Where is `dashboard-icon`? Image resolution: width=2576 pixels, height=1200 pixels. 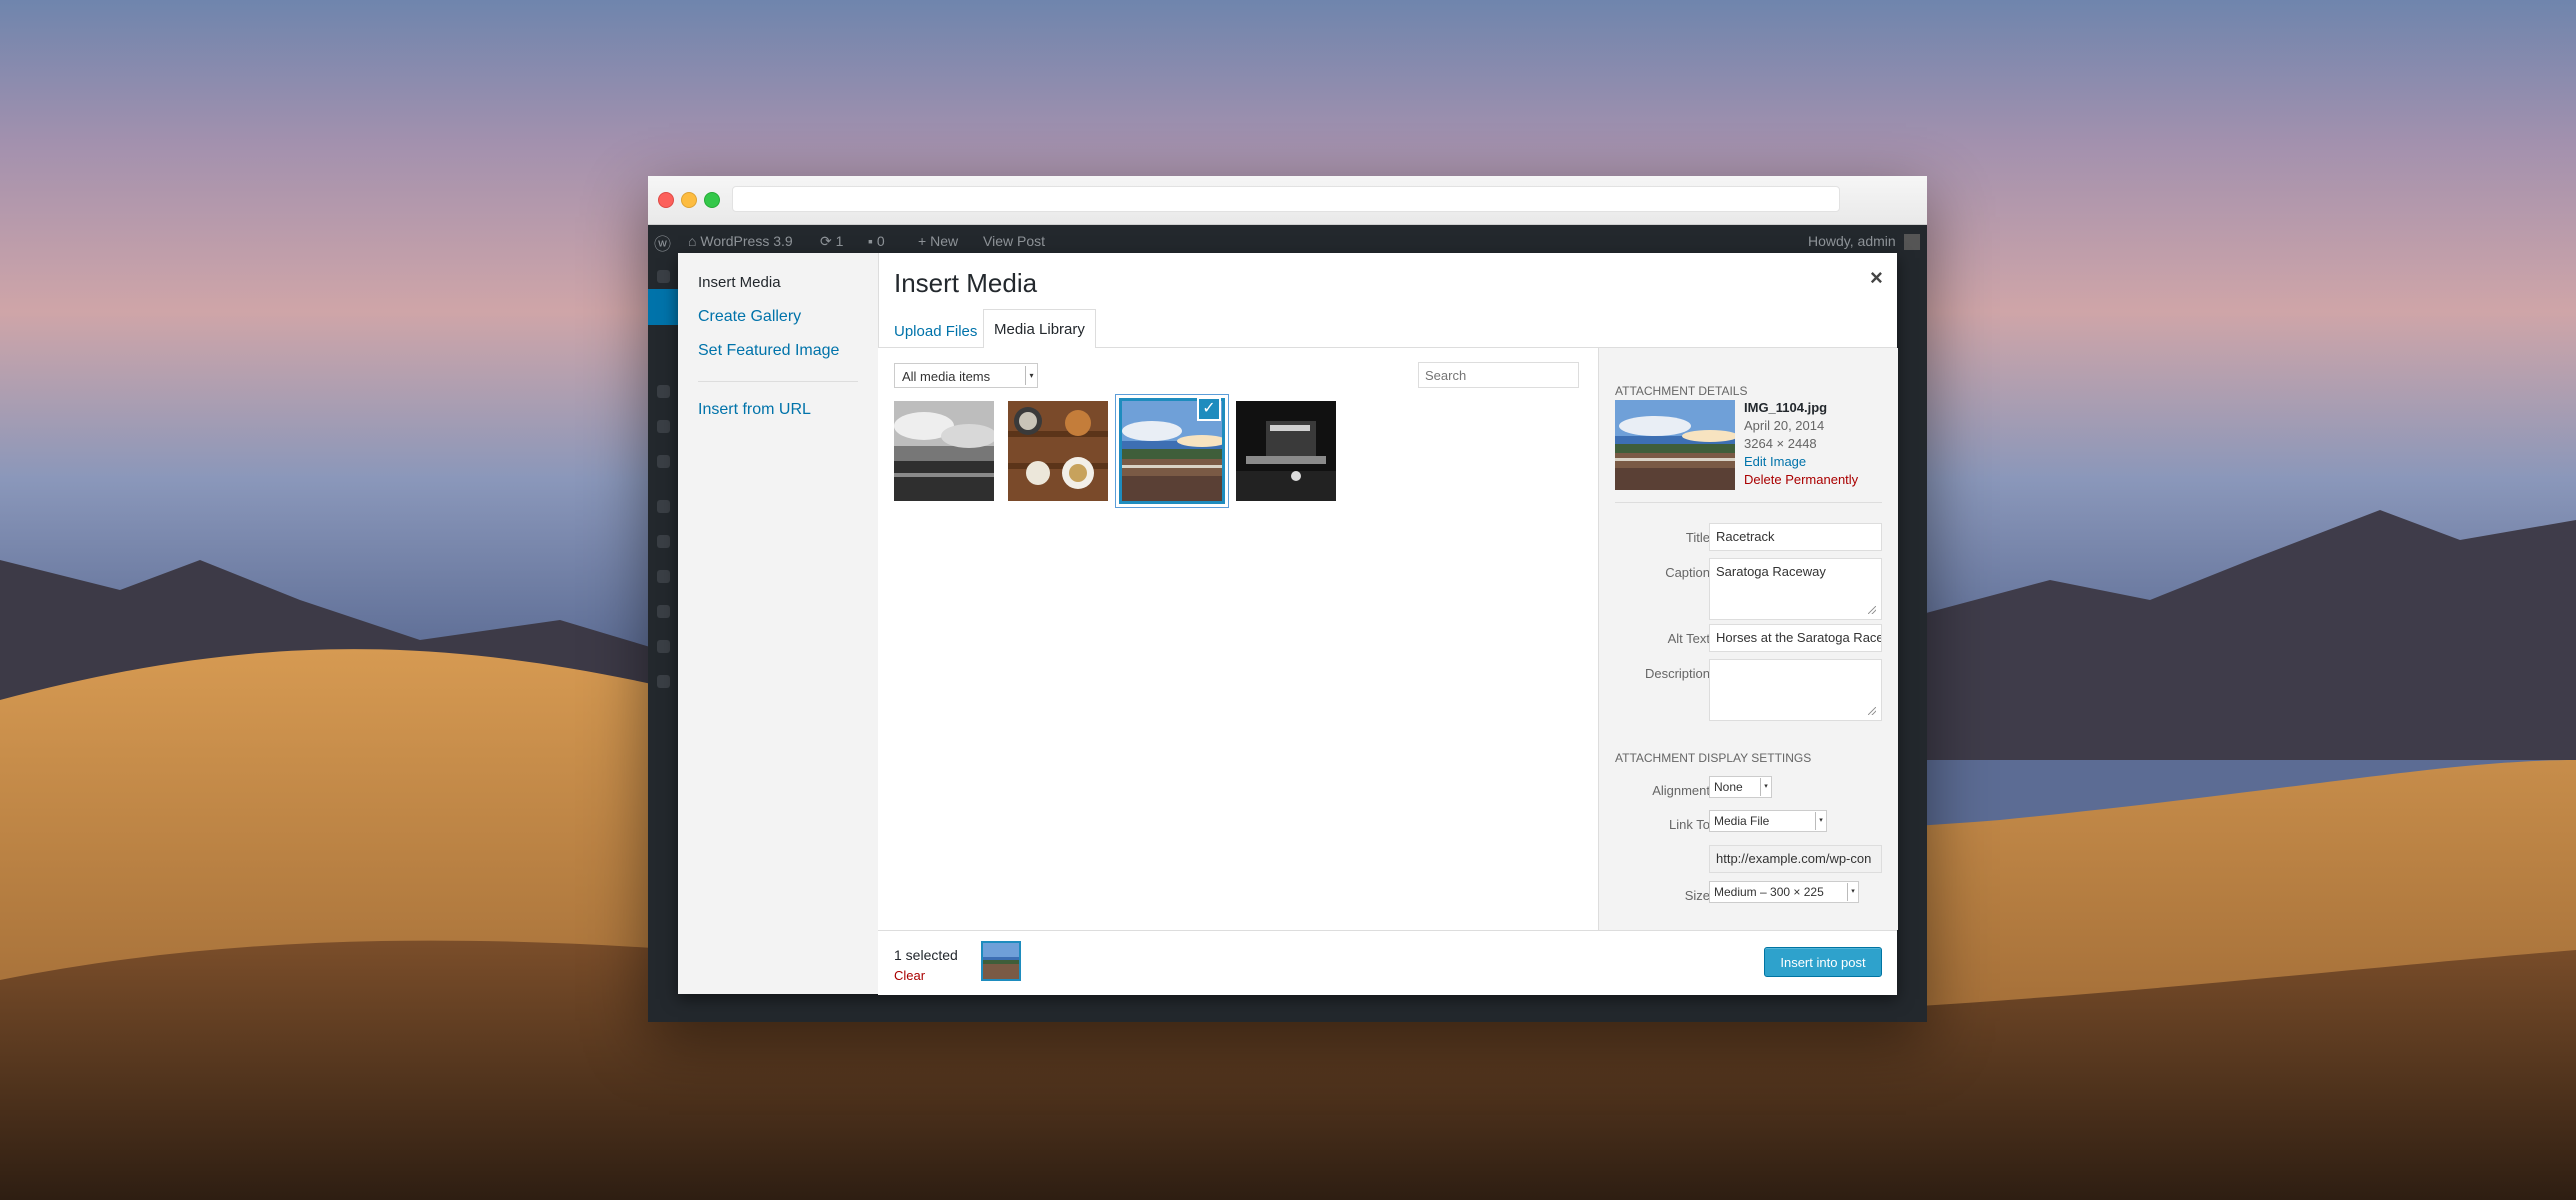 dashboard-icon is located at coordinates (663, 276).